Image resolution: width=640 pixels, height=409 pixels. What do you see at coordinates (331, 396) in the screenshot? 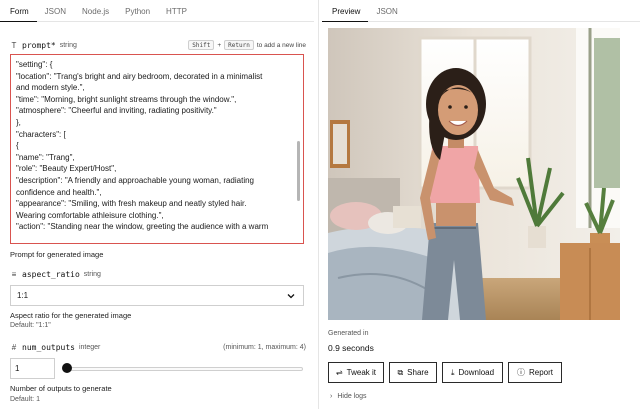
I see `chevron-right-icon: ›` at bounding box center [331, 396].